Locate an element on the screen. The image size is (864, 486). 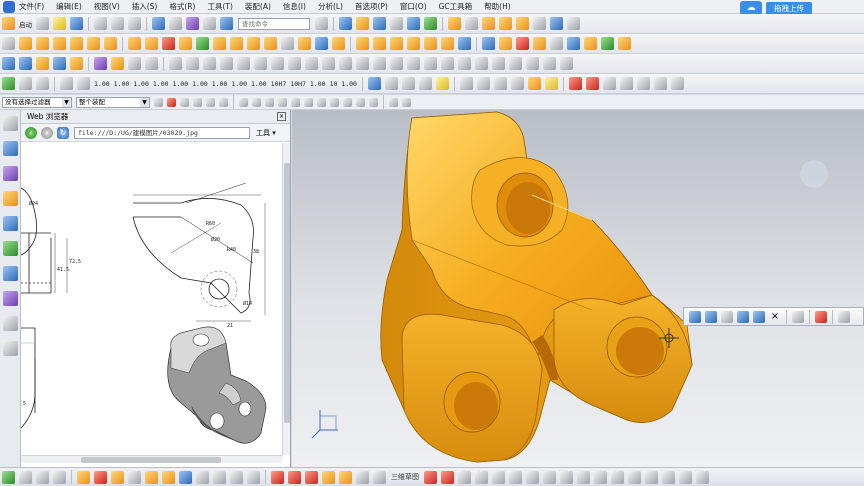
arc-tangent-icon is located at coordinates (447, 477).